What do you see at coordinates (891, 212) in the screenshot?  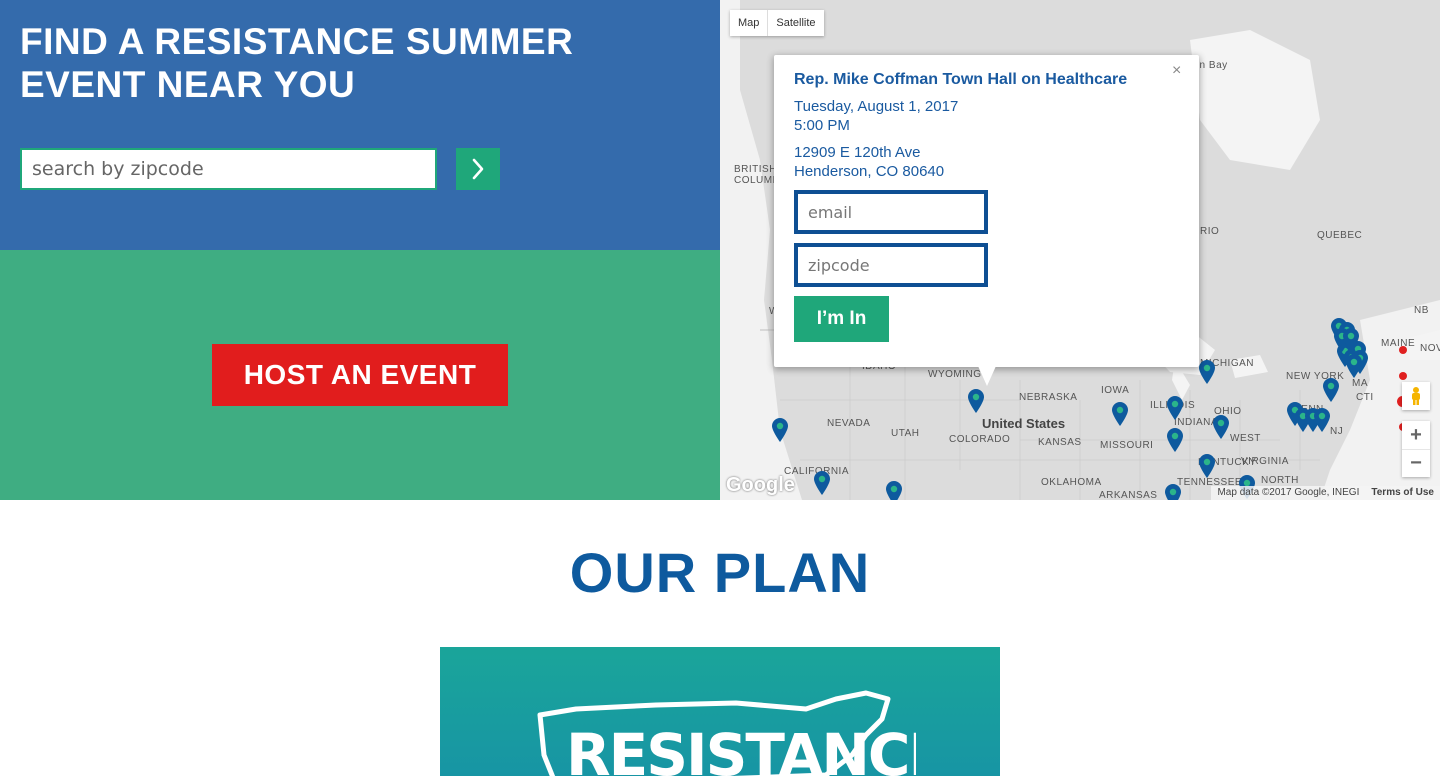 I see `rsvp-email-field` at bounding box center [891, 212].